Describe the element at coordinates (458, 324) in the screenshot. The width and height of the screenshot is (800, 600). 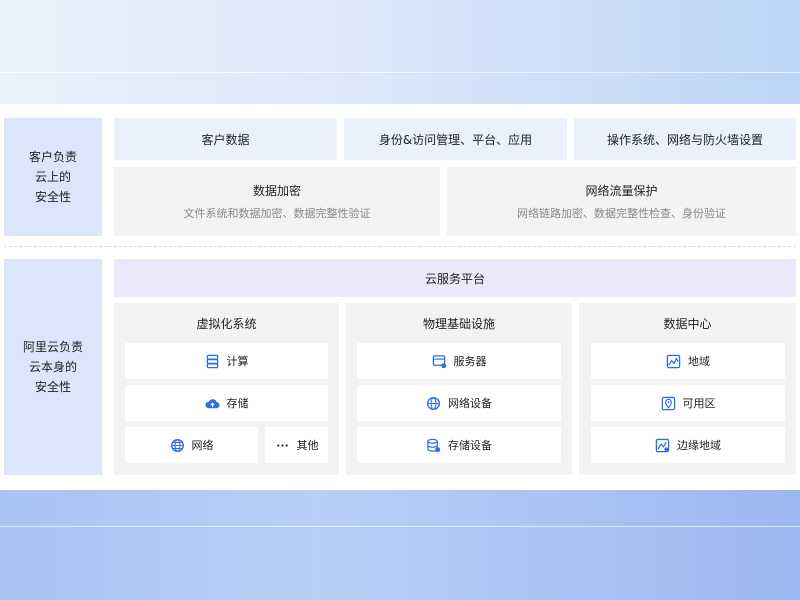
I see `physical-infrastructure-title: 物理基础设施` at that location.